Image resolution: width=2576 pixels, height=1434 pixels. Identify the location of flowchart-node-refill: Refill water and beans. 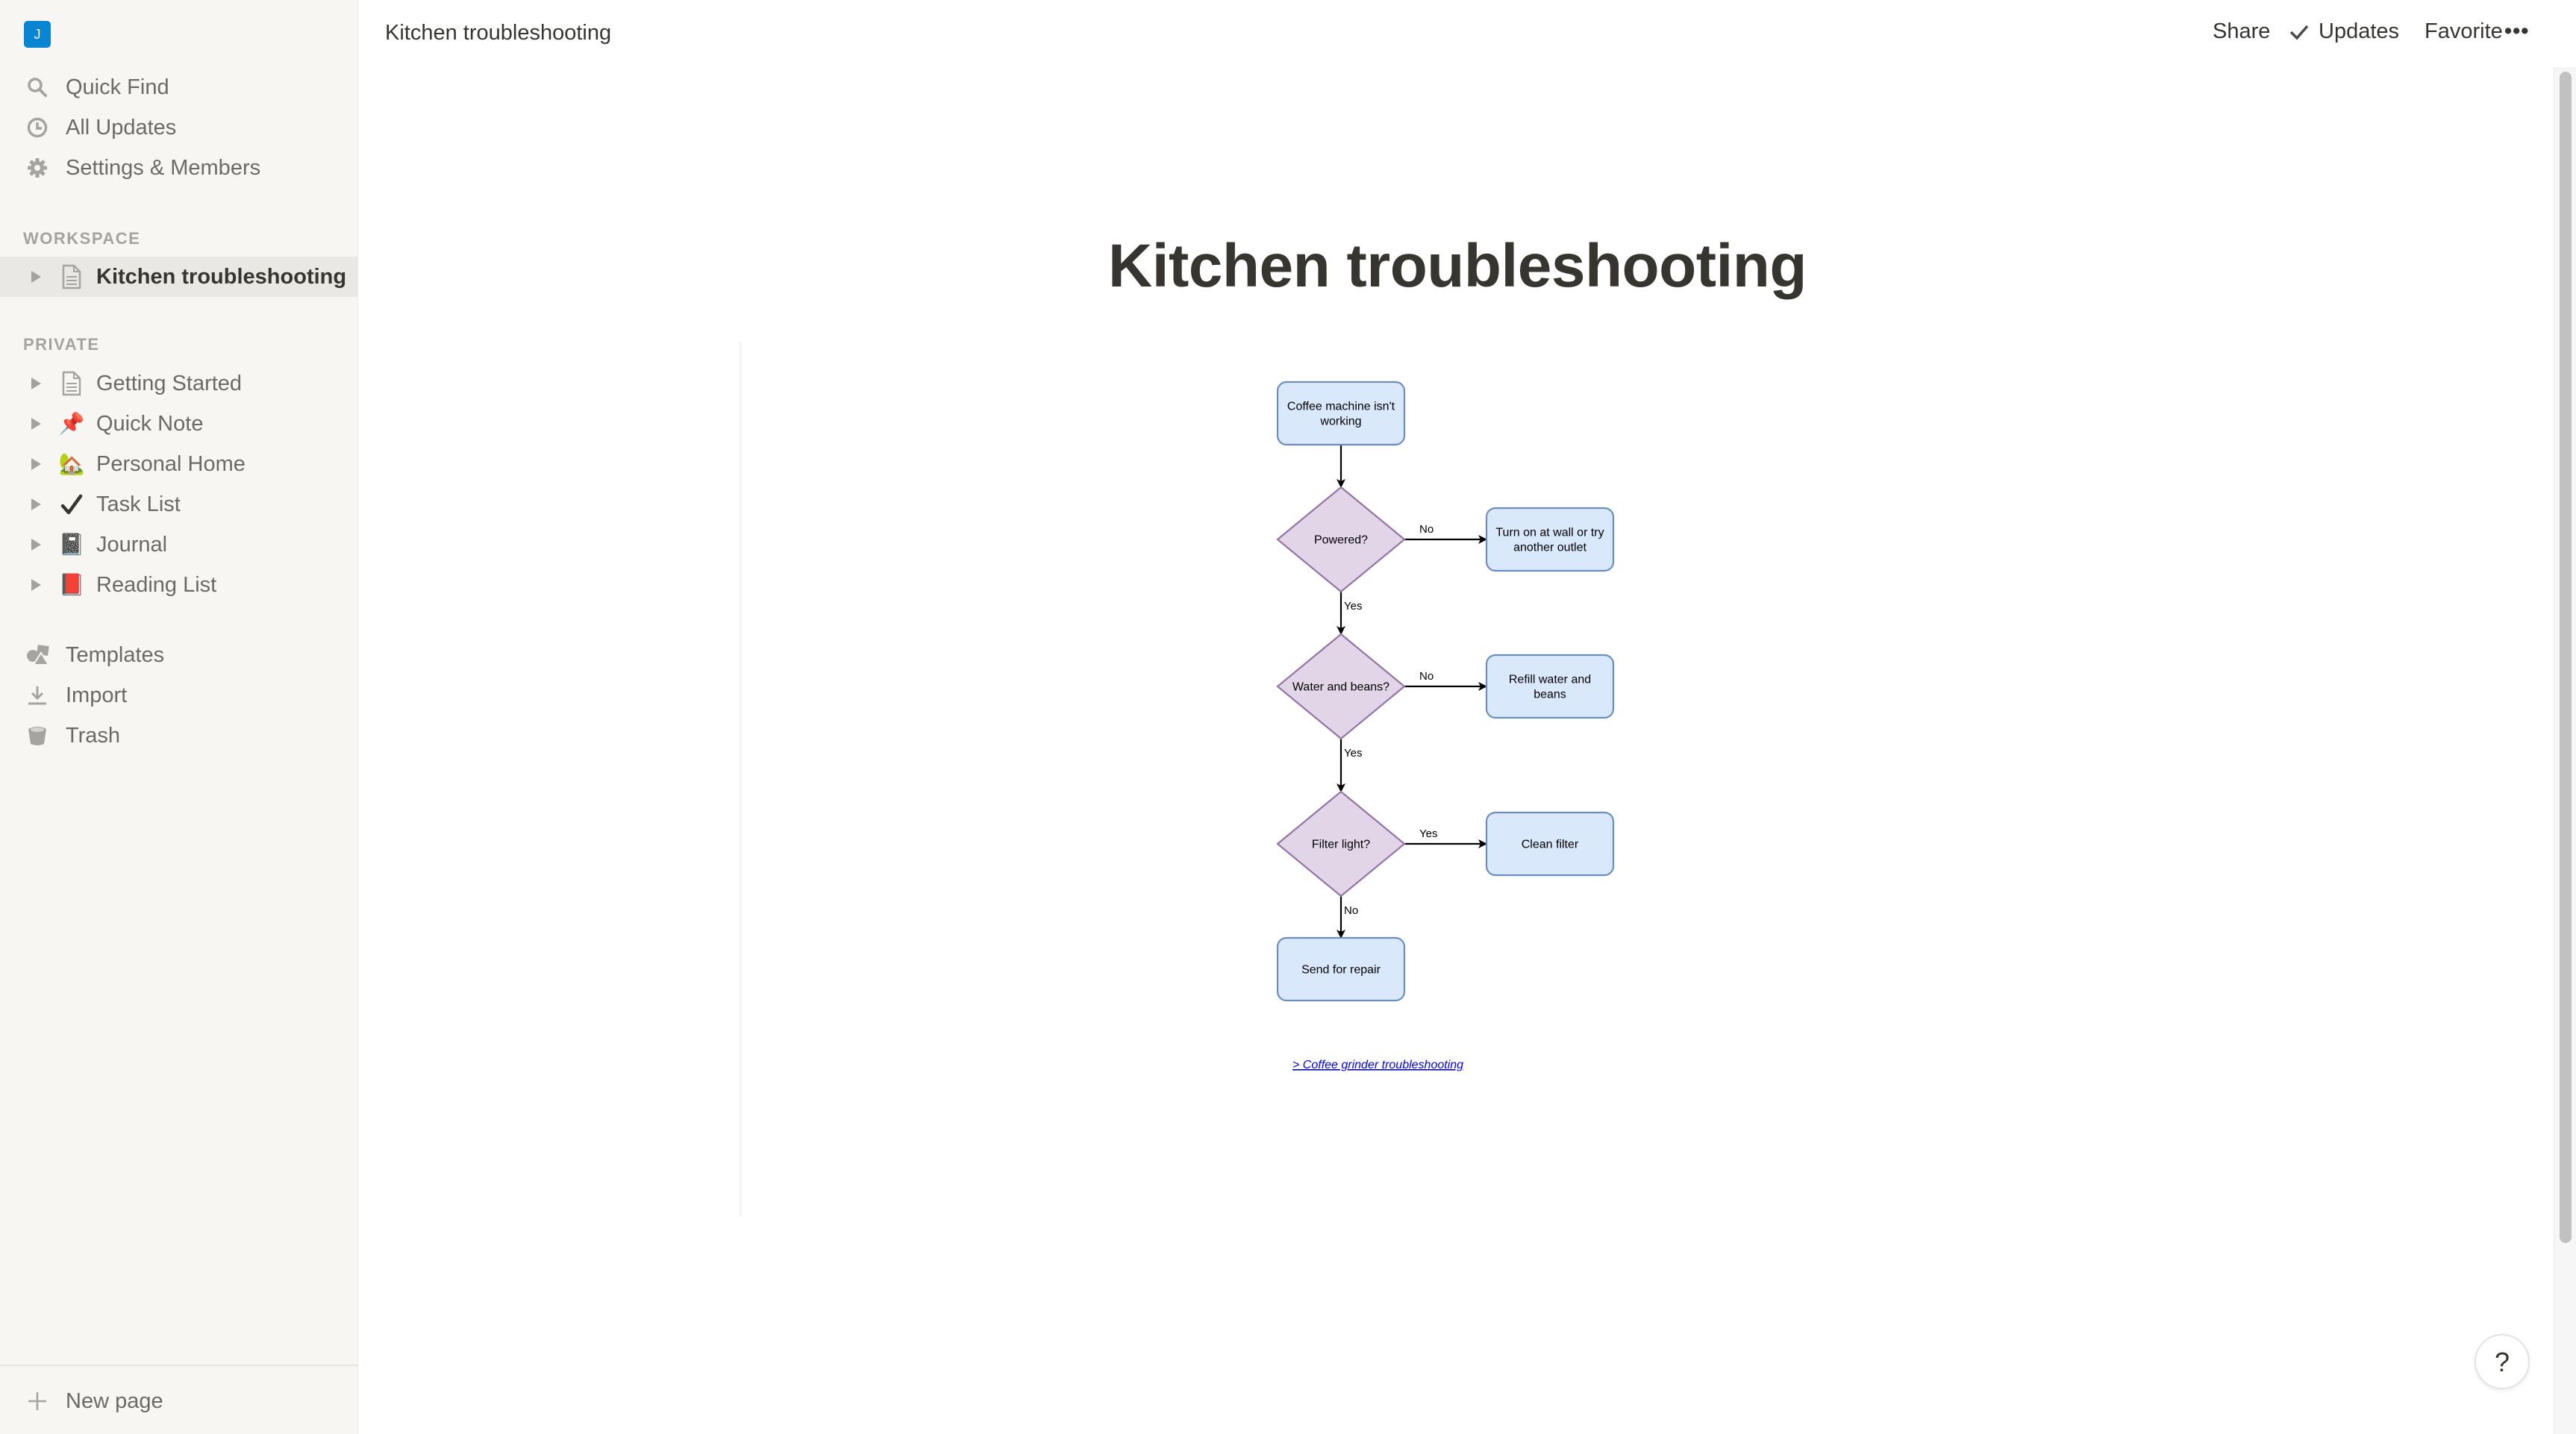
(1550, 686).